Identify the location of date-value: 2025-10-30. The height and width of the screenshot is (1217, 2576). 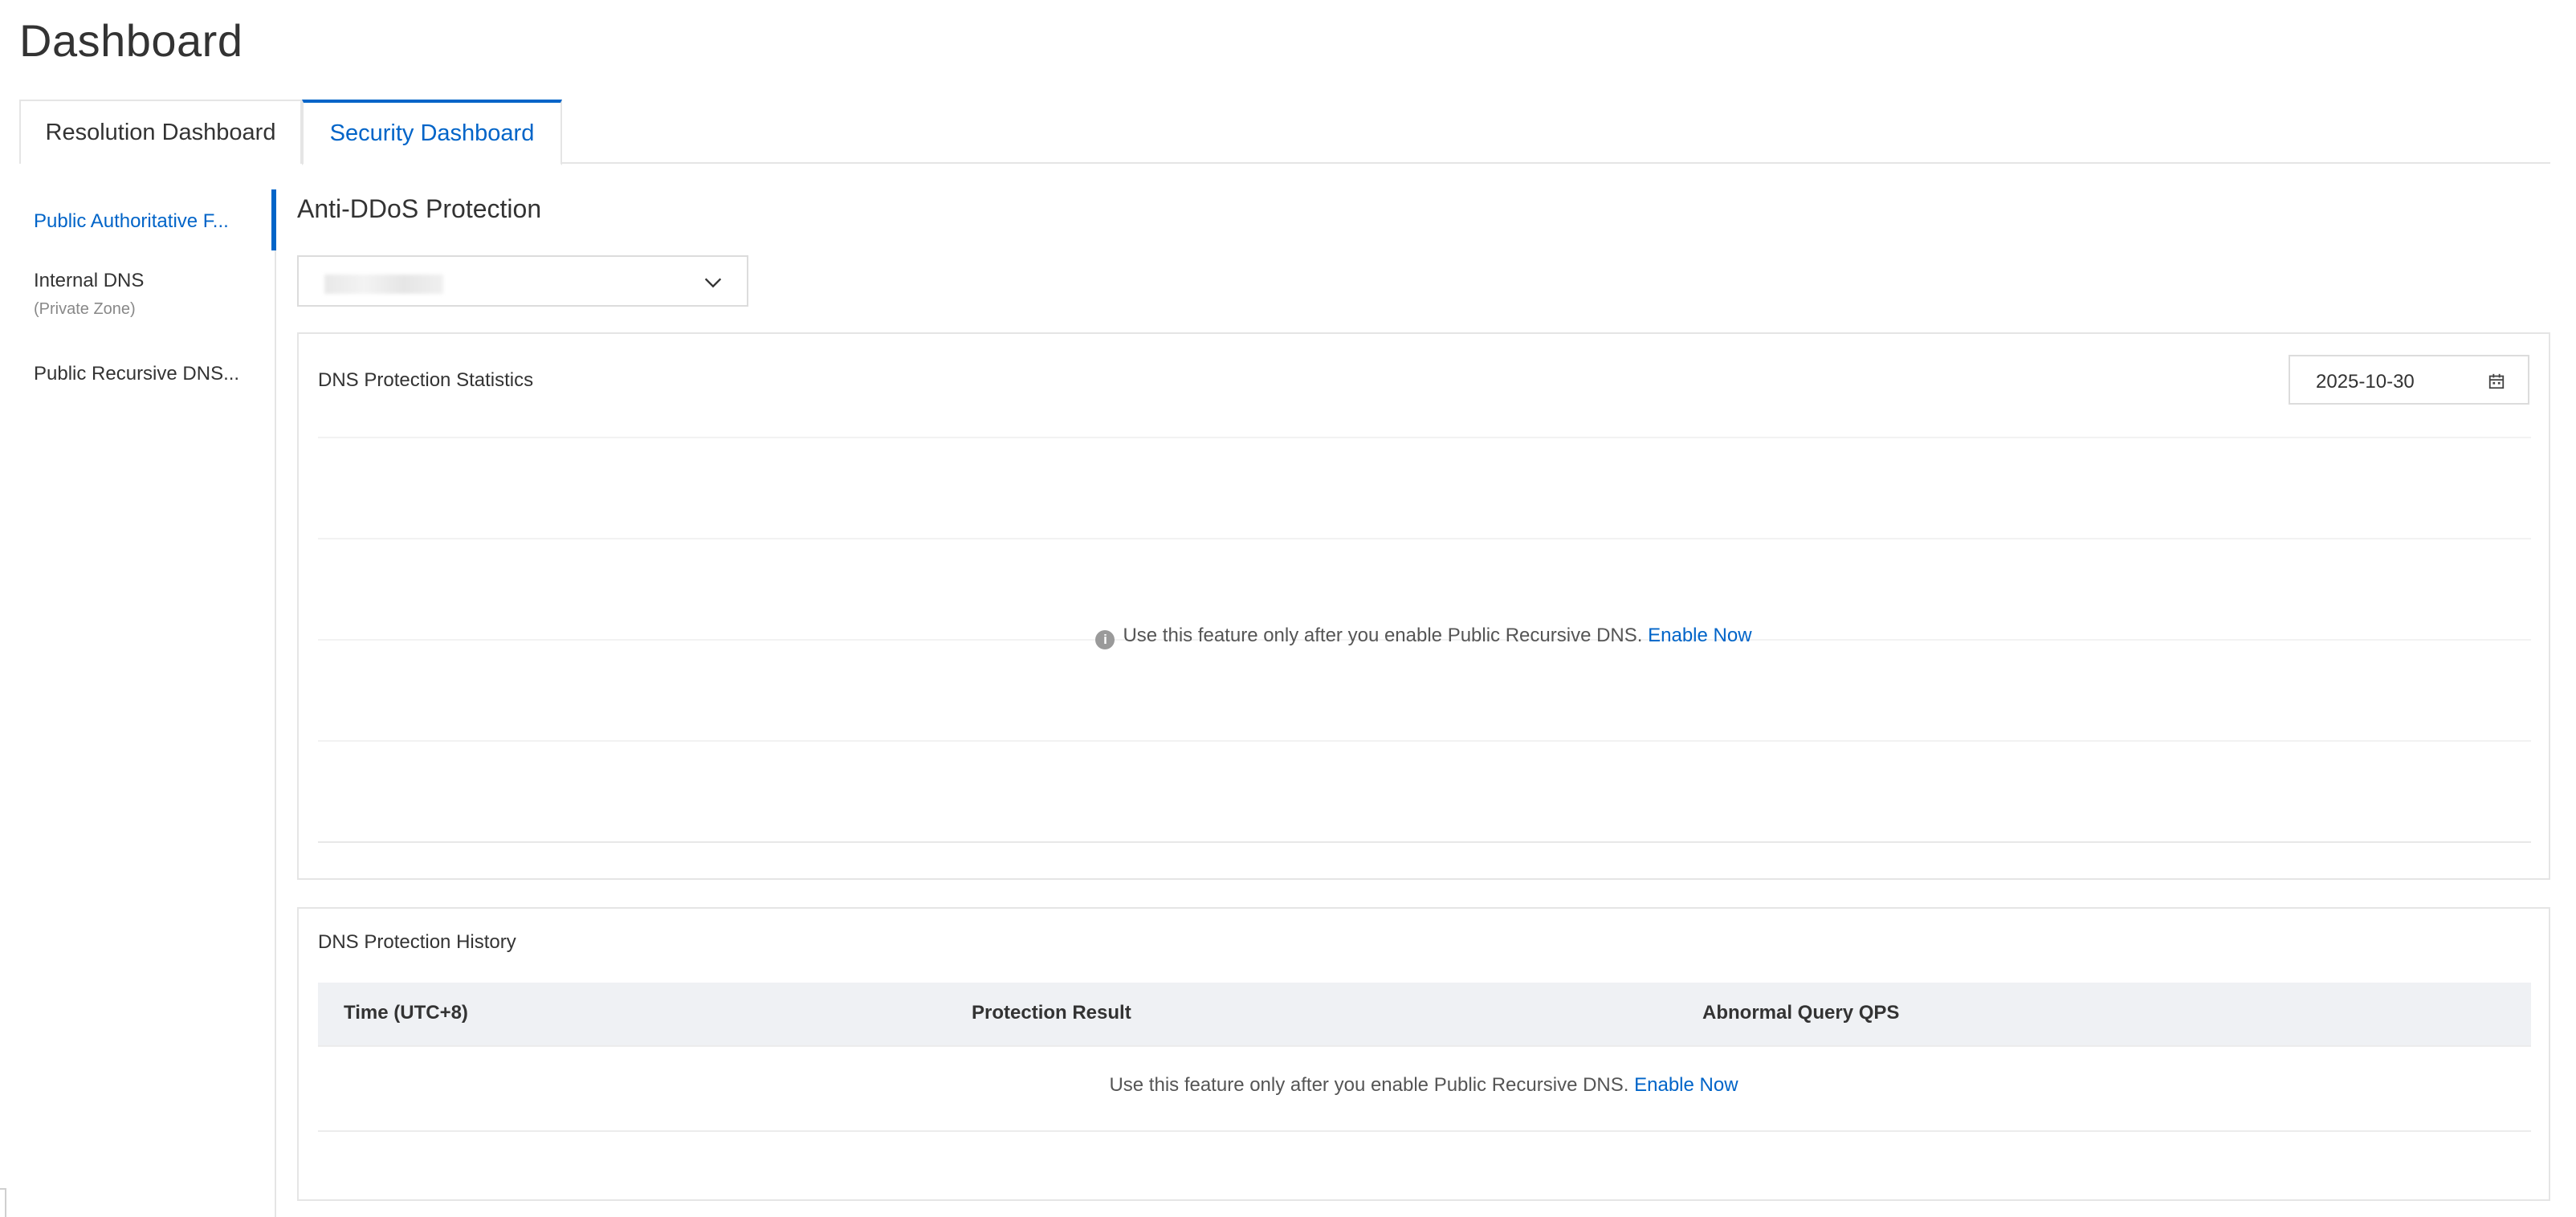
(2365, 382).